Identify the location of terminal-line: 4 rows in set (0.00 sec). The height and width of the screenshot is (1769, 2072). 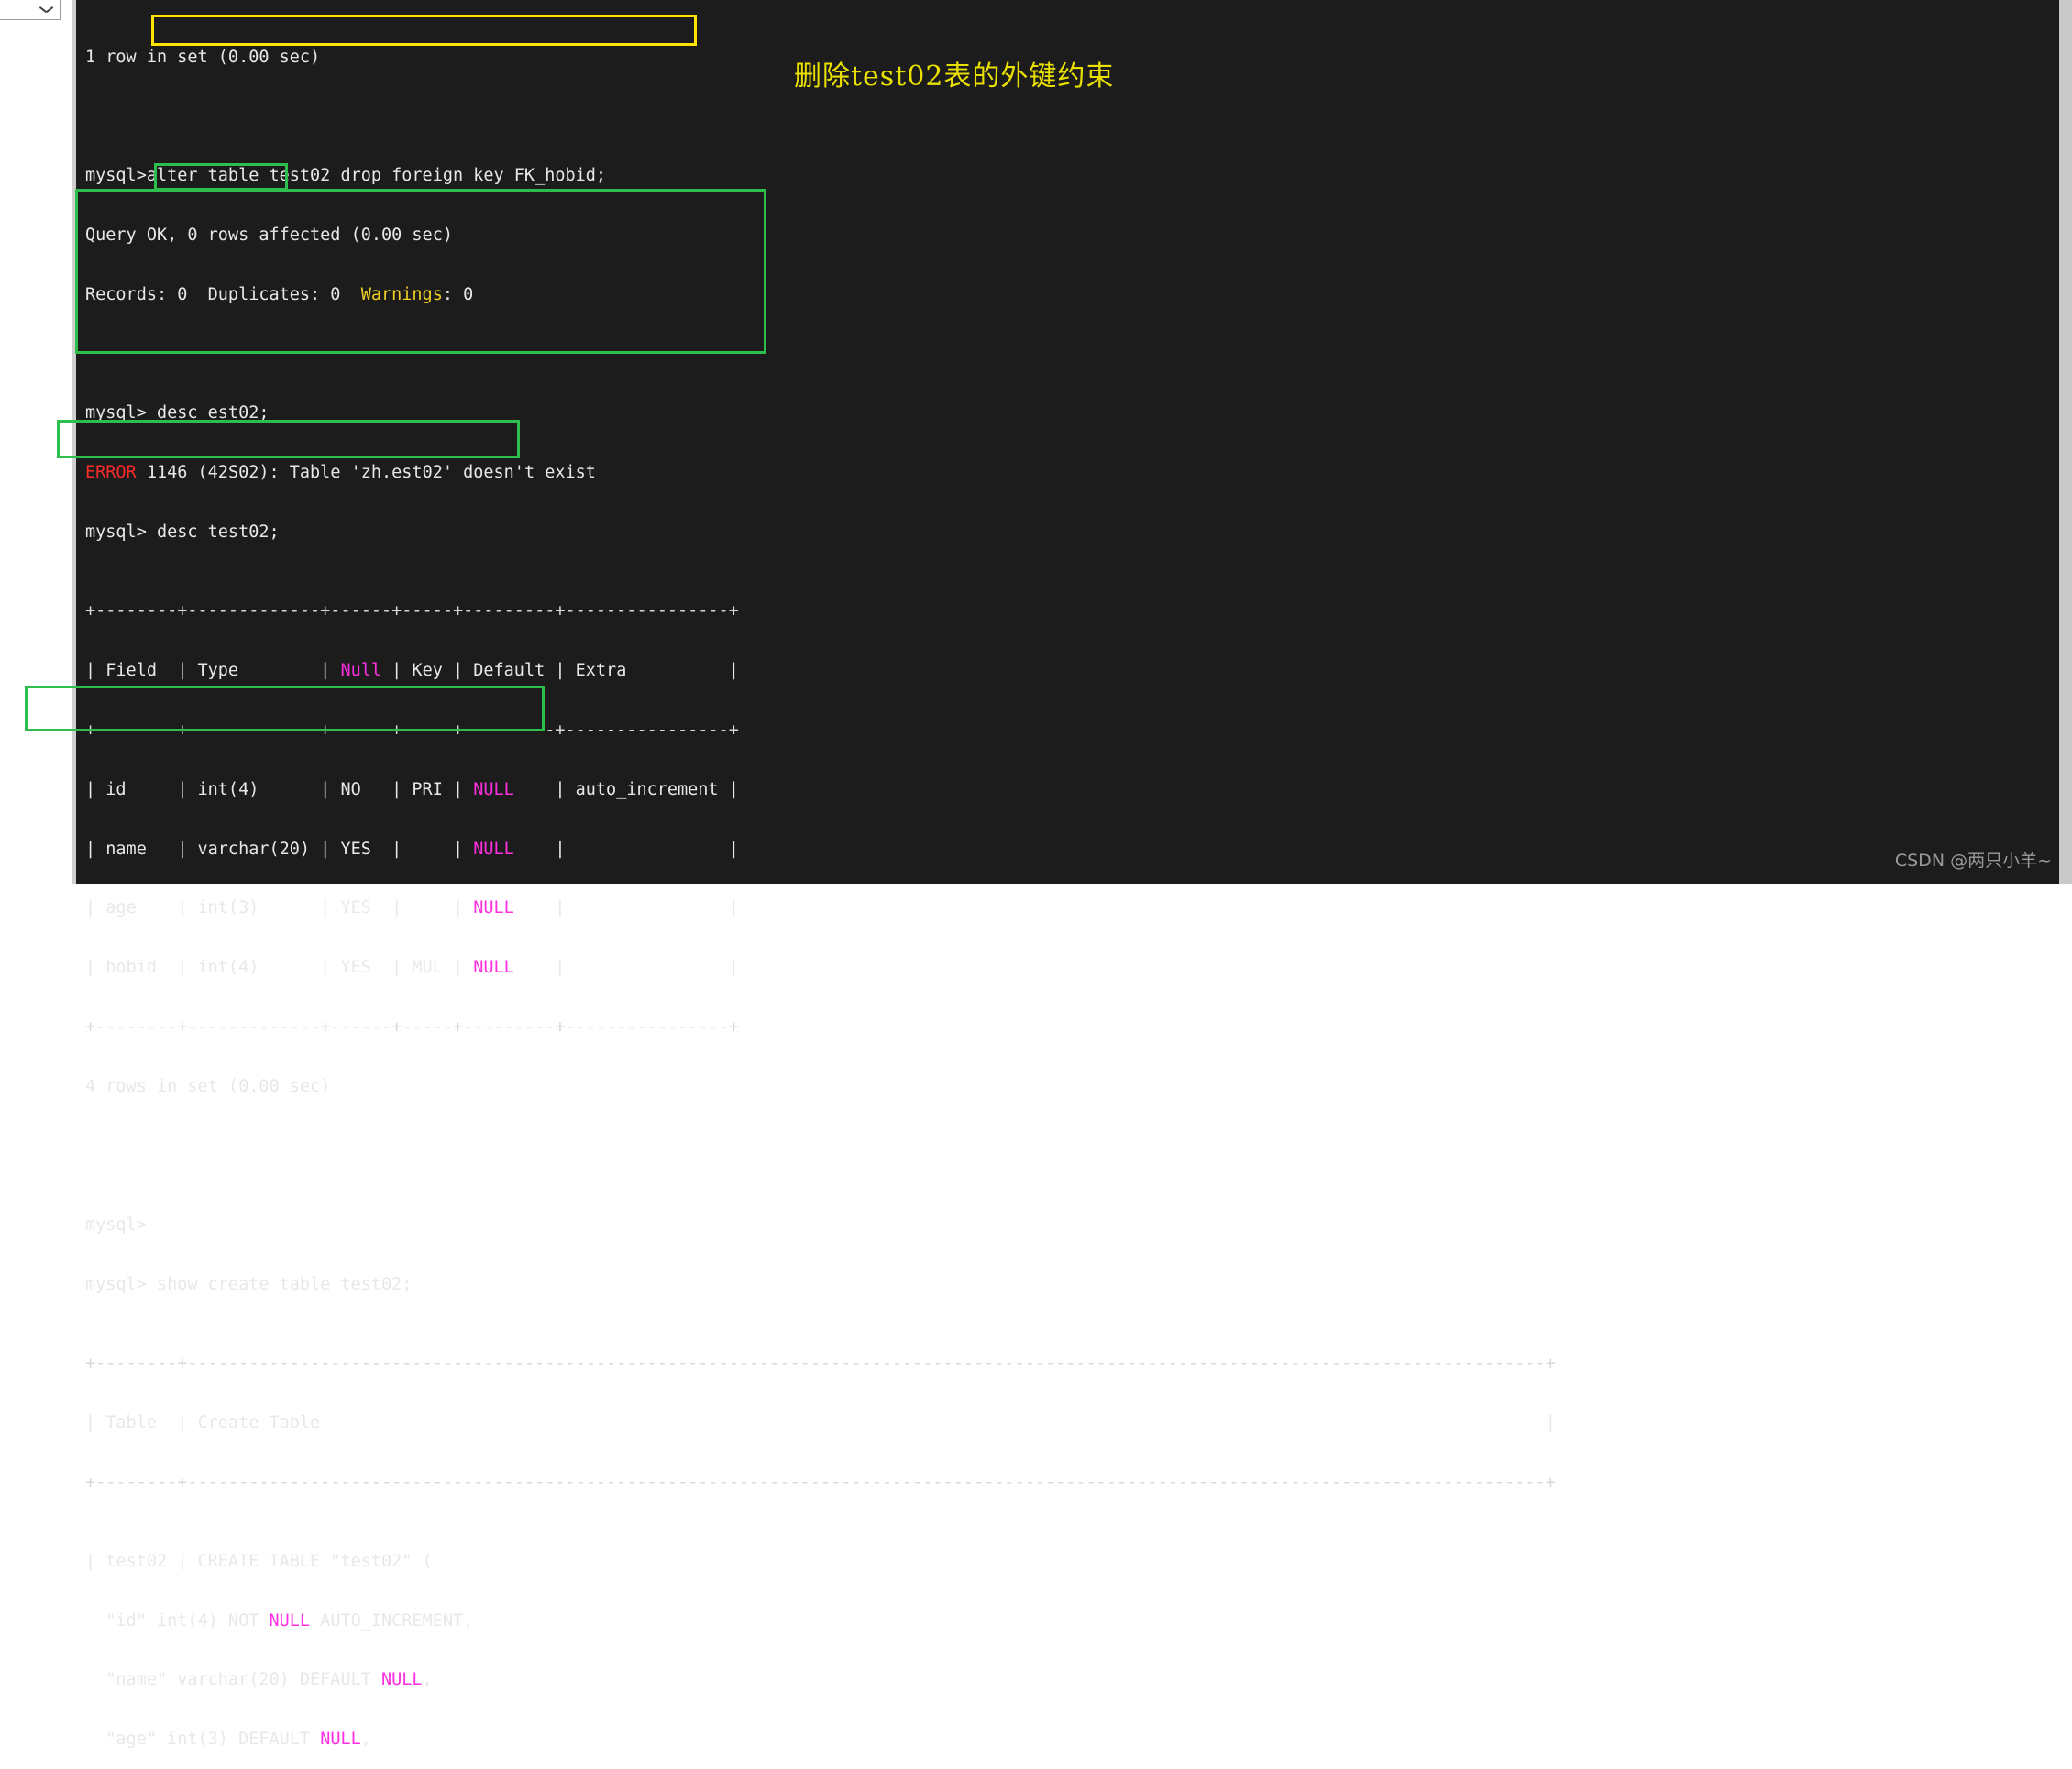
(816, 1087).